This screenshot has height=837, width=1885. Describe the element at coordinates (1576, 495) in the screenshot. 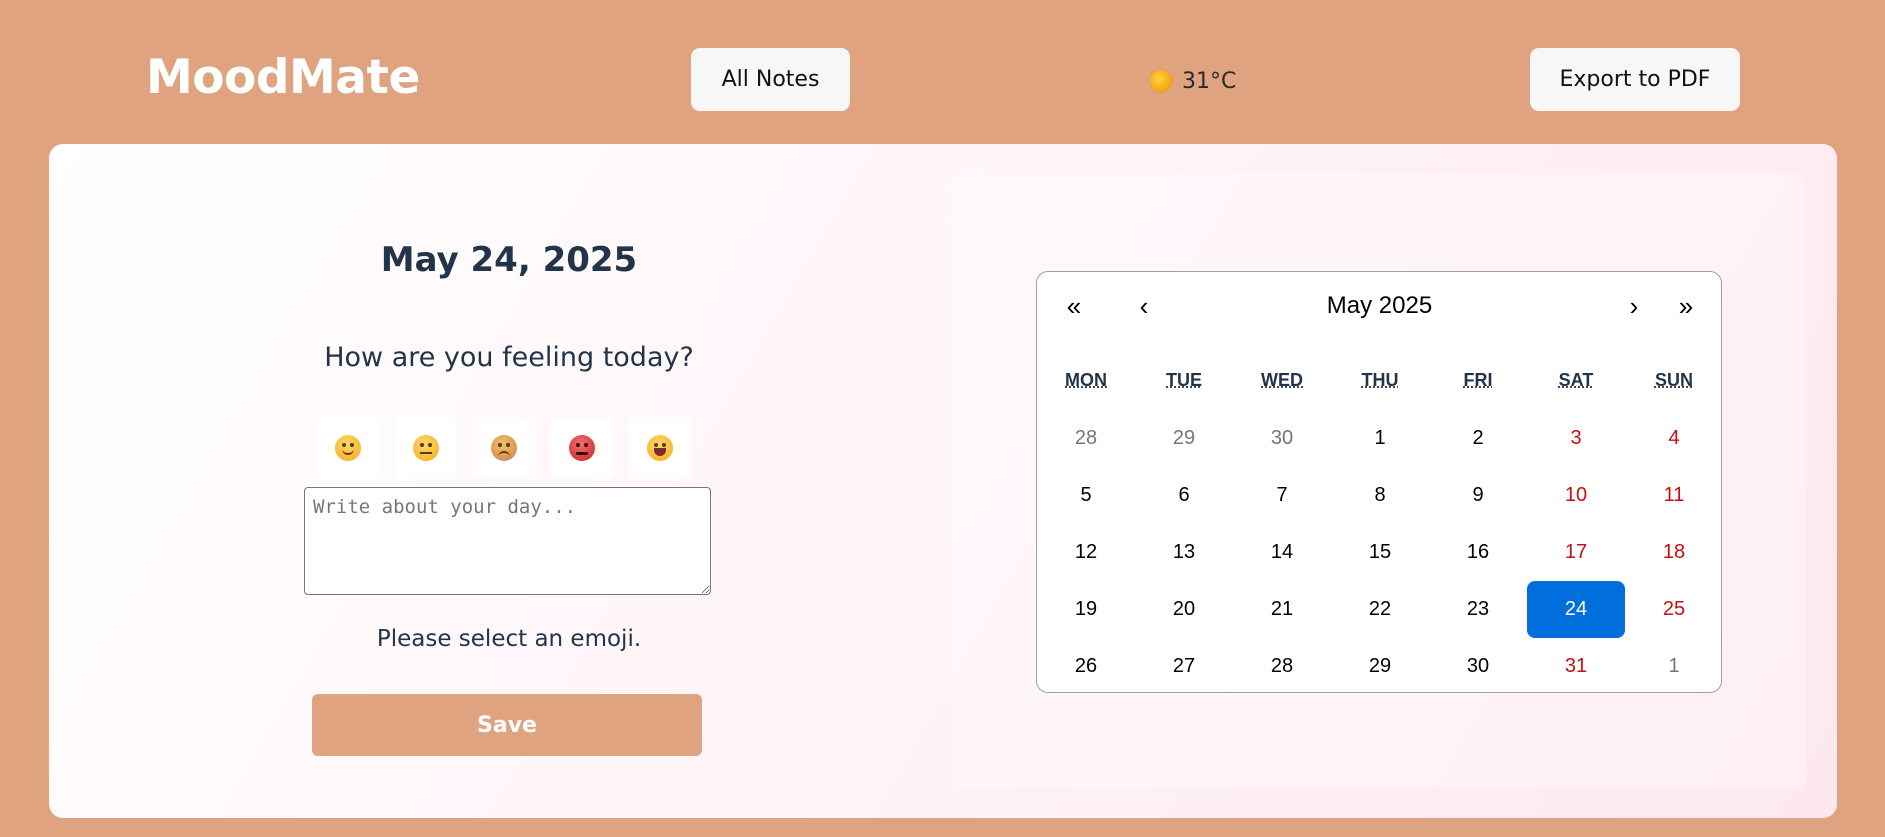

I see `calendar-day: 10` at that location.